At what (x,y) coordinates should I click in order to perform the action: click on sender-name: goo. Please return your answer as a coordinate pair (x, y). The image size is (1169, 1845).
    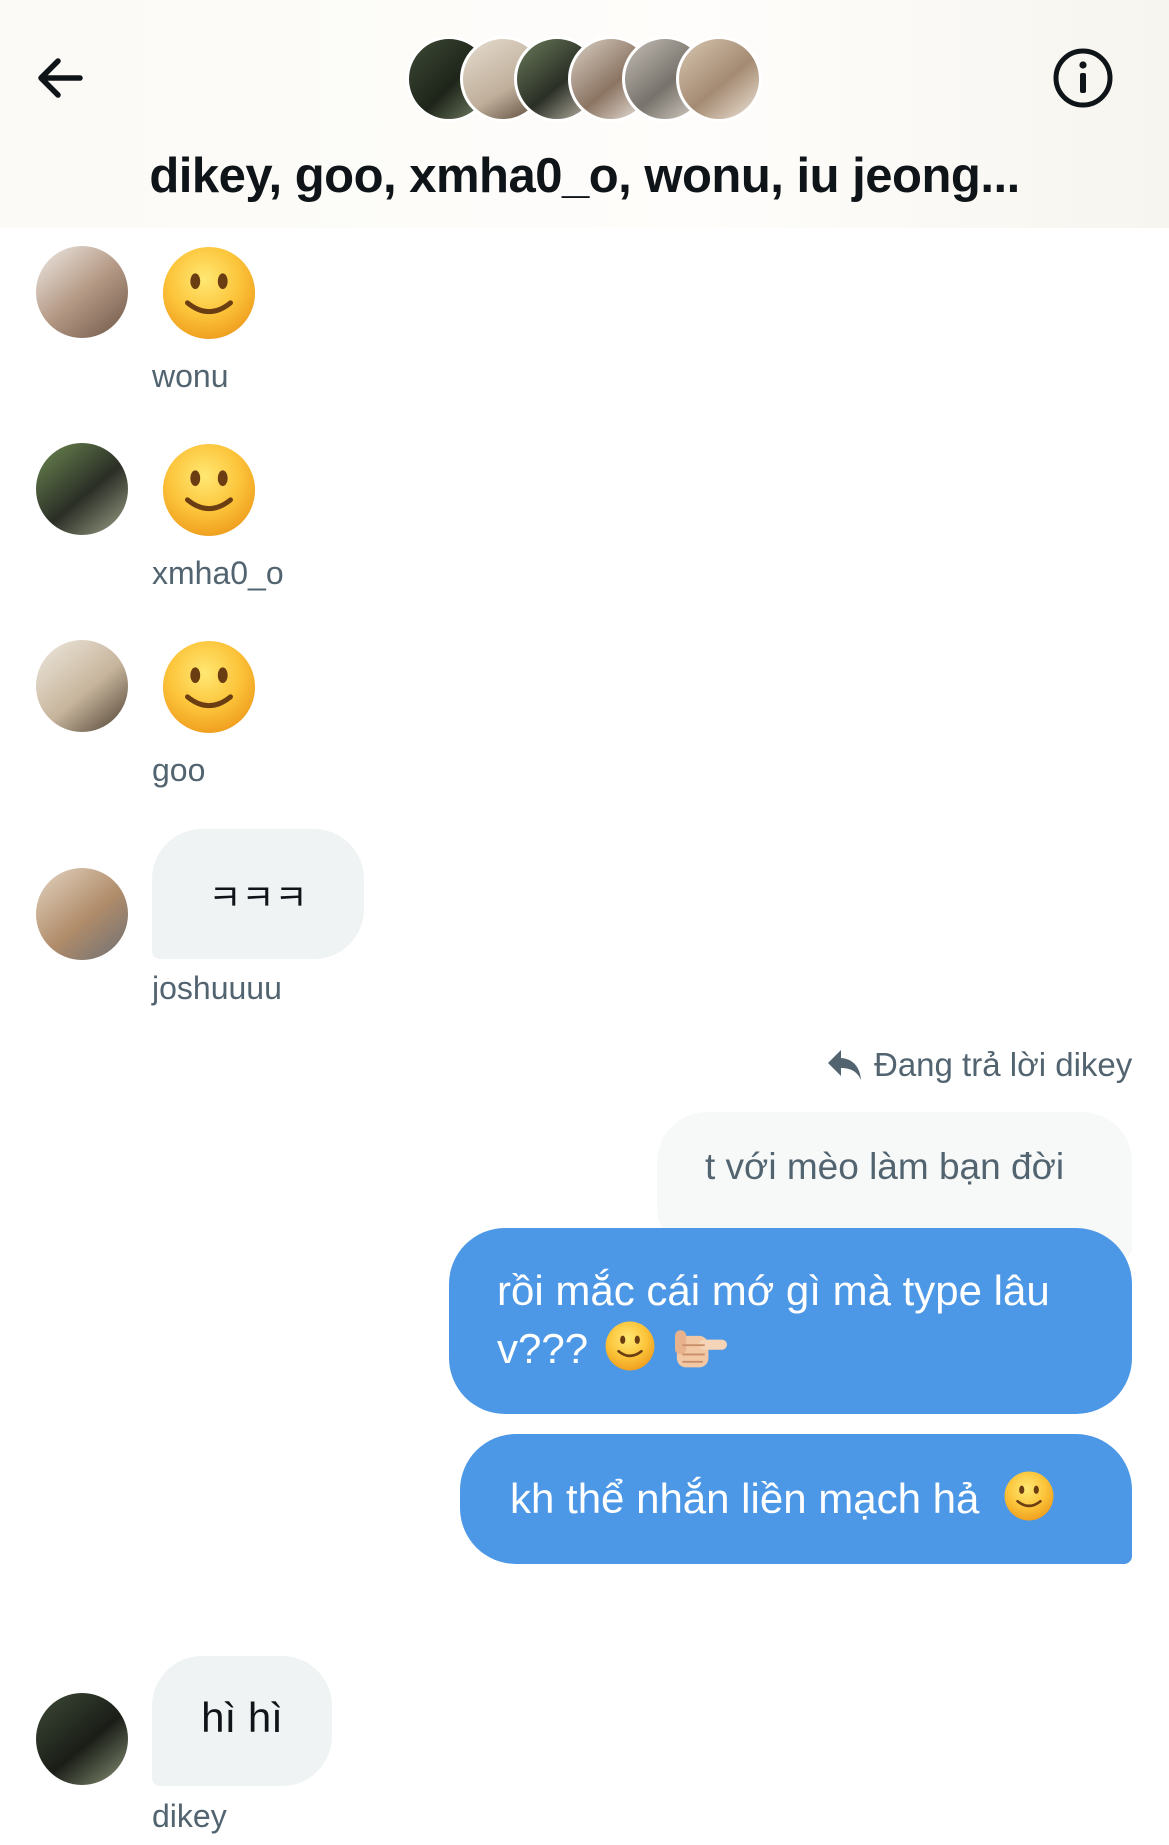
    Looking at the image, I should click on (179, 770).